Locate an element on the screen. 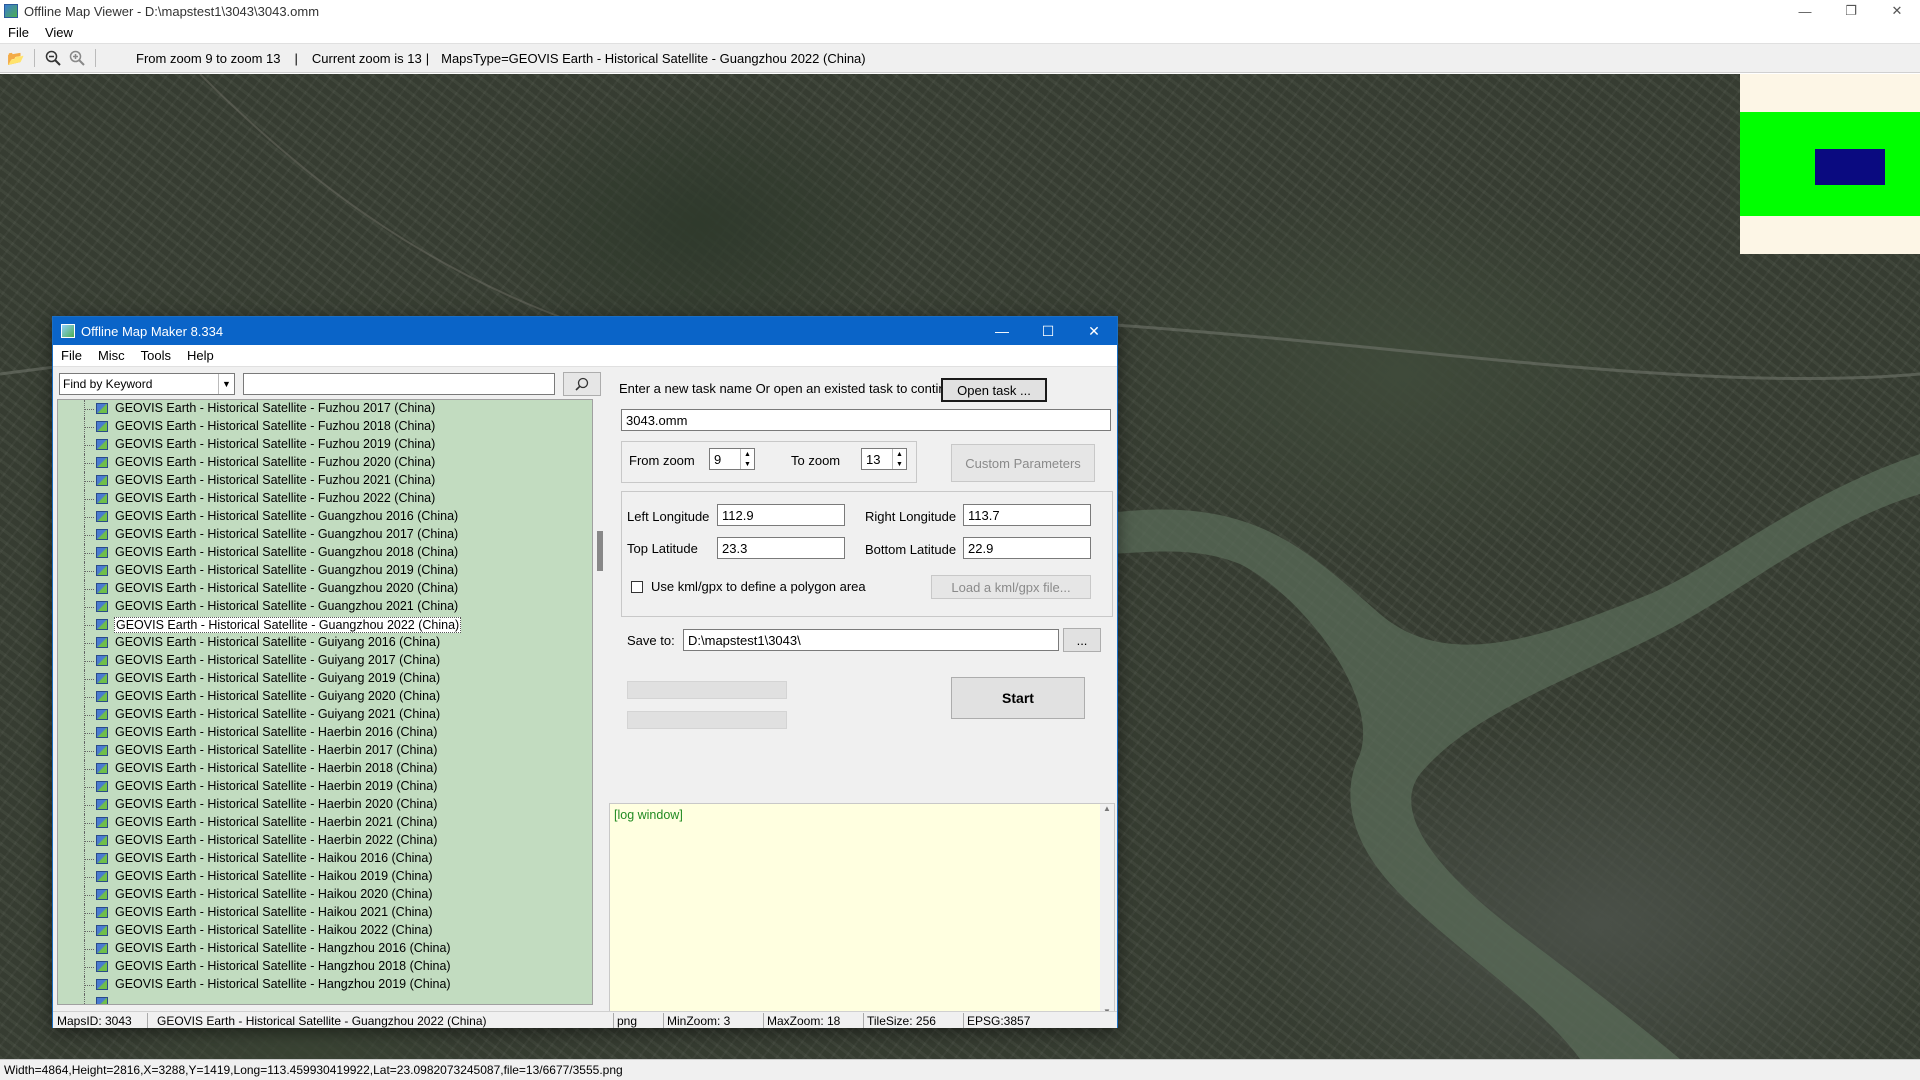 This screenshot has height=1080, width=1920. keyword-search-input is located at coordinates (399, 384).